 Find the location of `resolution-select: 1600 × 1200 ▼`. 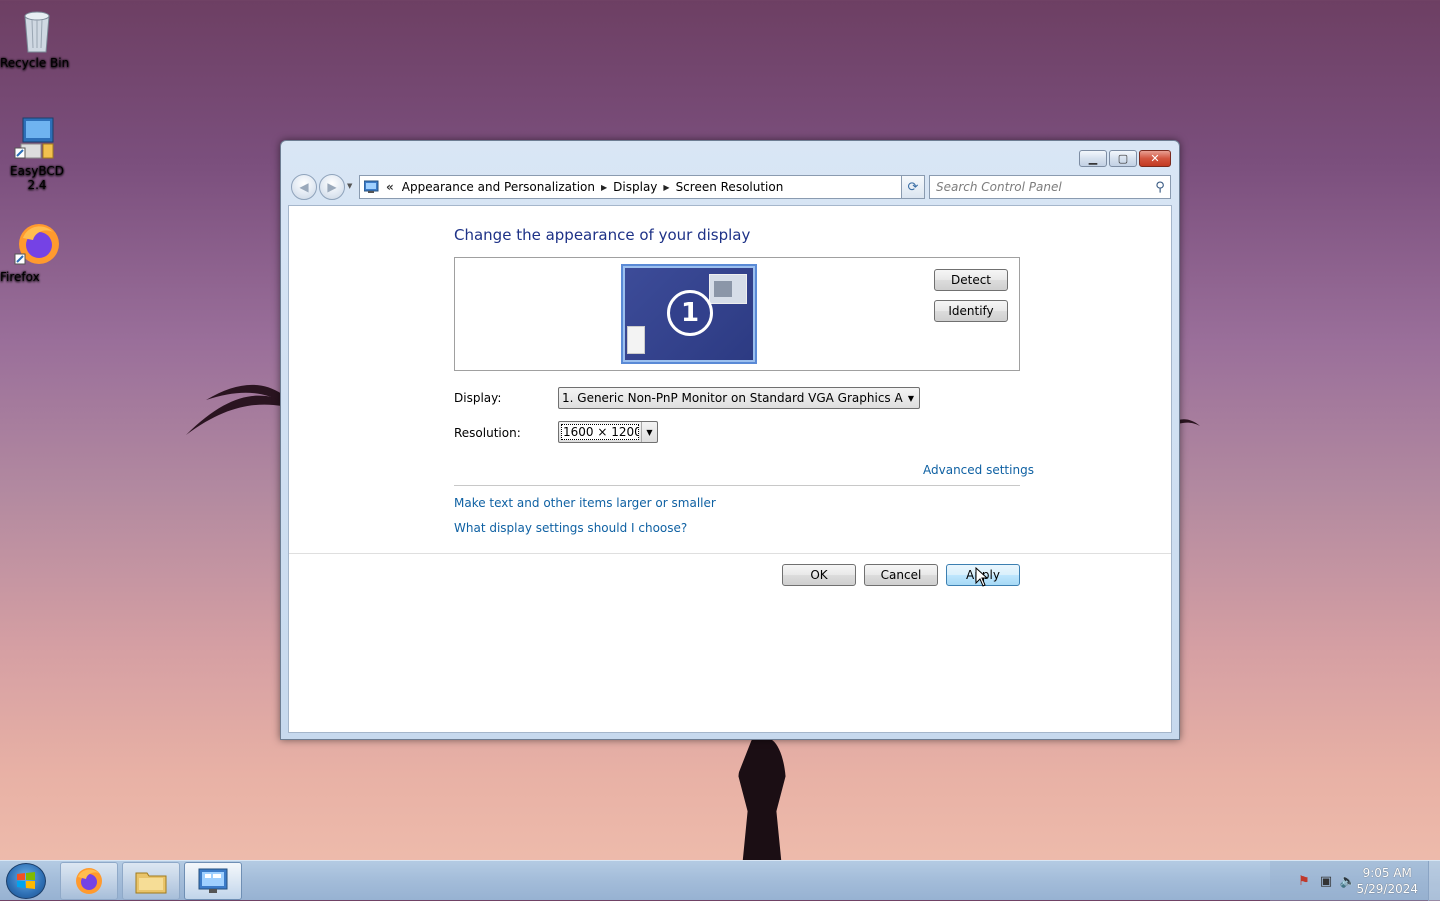

resolution-select: 1600 × 1200 ▼ is located at coordinates (608, 432).